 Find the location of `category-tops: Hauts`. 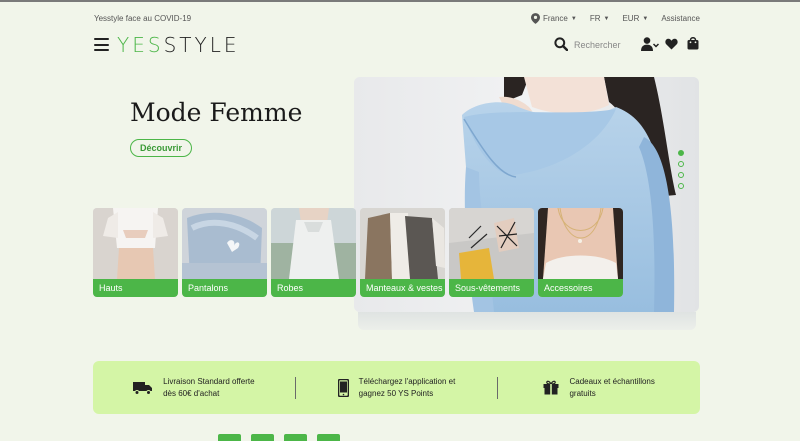

category-tops: Hauts is located at coordinates (135, 252).